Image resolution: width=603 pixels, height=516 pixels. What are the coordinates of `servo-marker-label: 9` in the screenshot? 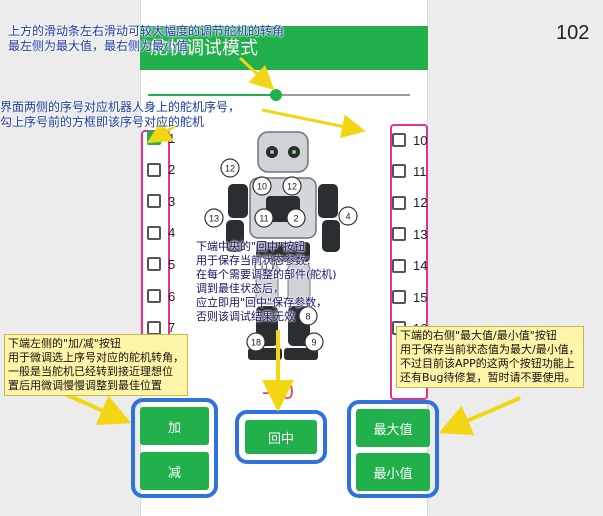 It's located at (313, 343).